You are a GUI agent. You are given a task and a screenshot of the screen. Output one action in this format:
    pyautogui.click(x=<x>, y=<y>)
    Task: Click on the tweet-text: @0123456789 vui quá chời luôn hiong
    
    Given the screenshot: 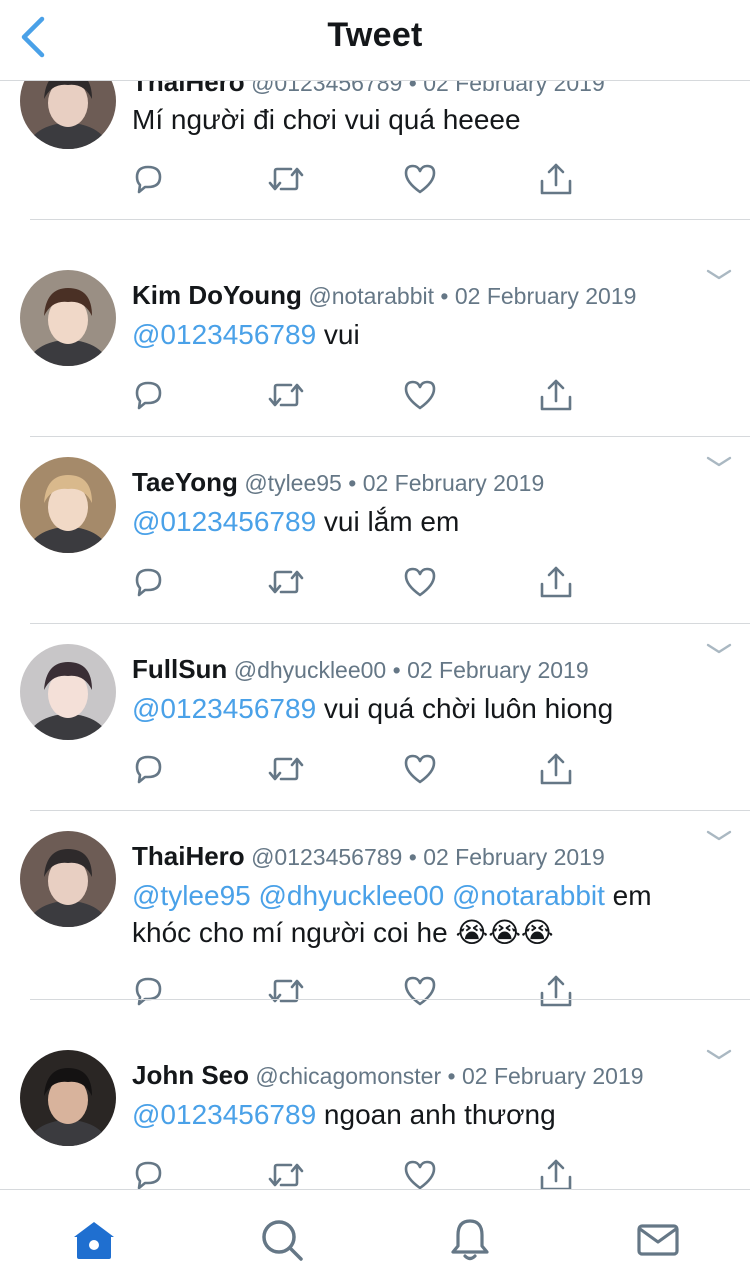 What is the action you would take?
    pyautogui.click(x=422, y=708)
    